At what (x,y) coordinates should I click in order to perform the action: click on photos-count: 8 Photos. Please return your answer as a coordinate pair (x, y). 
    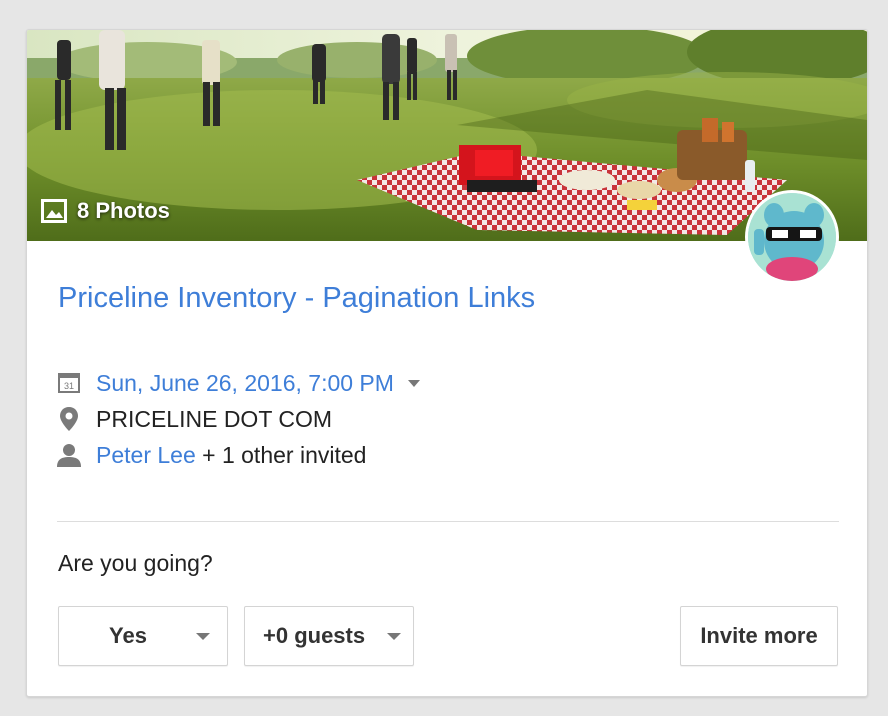
    Looking at the image, I should click on (105, 211).